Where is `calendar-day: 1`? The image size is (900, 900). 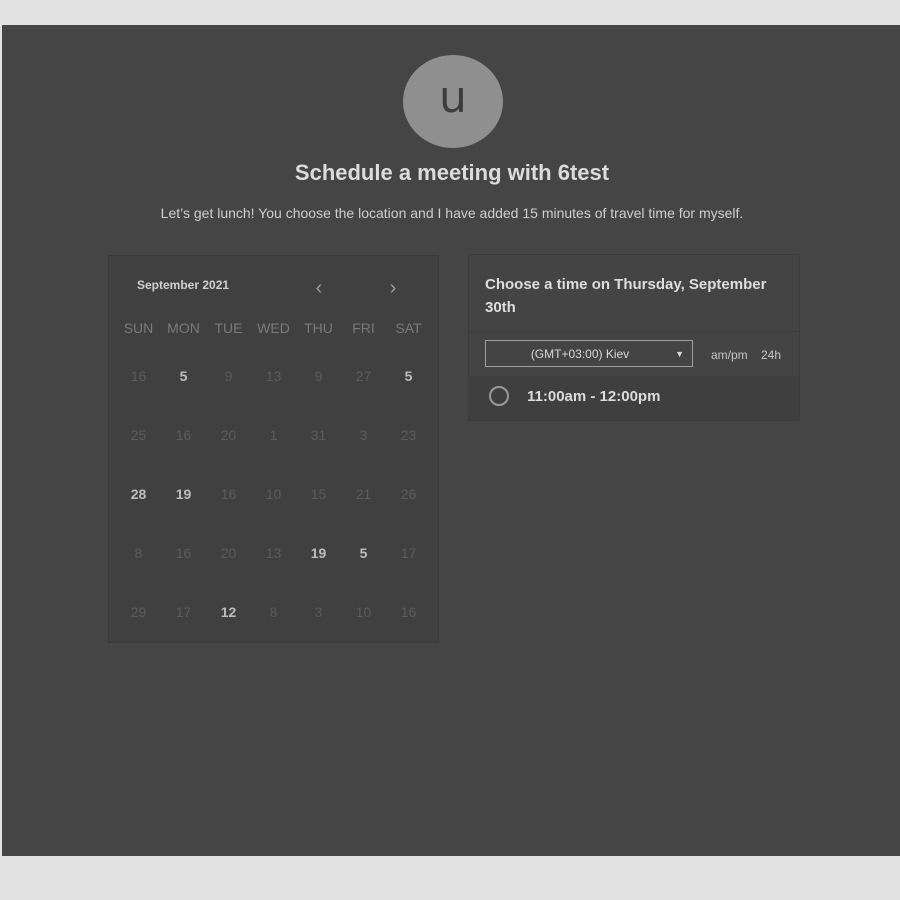
calendar-day: 1 is located at coordinates (273, 434).